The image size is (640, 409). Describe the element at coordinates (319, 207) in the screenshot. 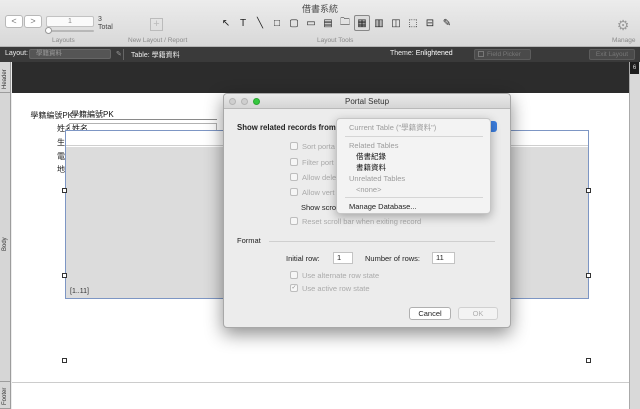

I see `show-scroll-label: Show scro` at that location.